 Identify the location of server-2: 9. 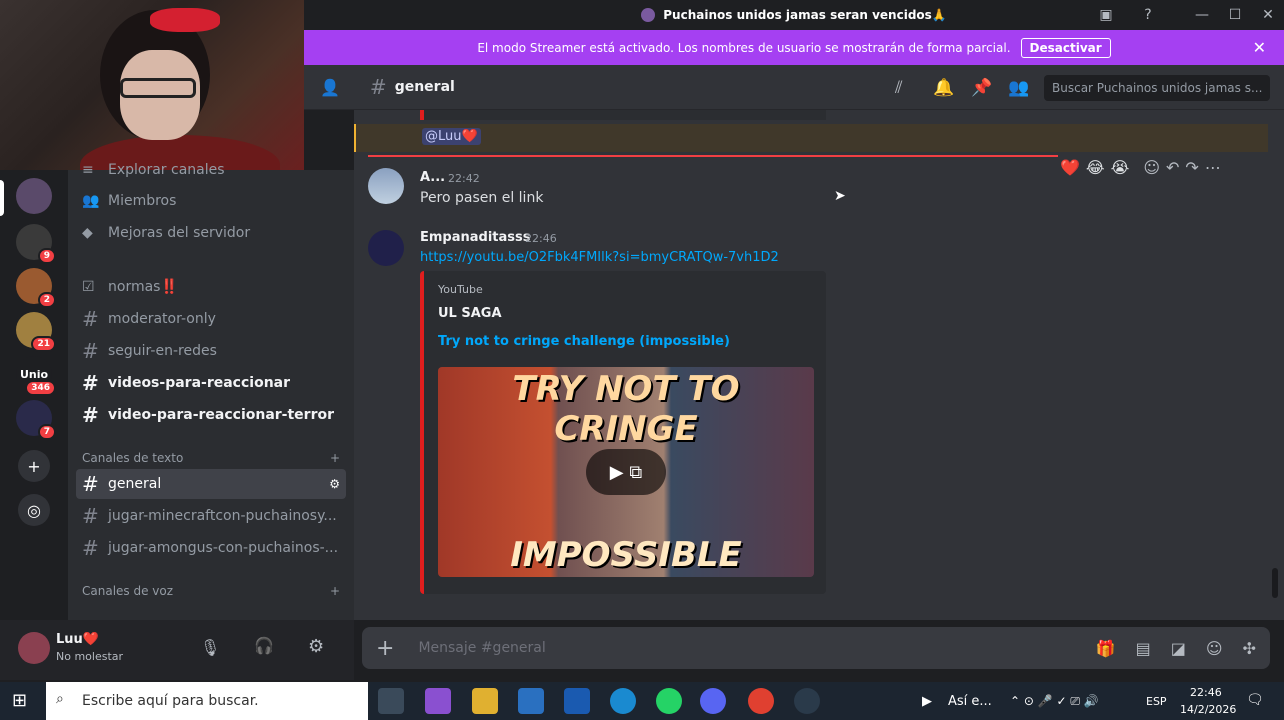
(36, 244).